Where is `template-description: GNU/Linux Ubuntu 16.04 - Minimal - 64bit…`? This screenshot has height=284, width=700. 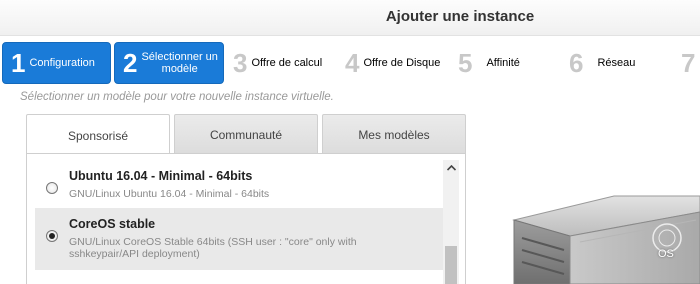
template-description: GNU/Linux Ubuntu 16.04 - Minimal - 64bit… is located at coordinates (169, 194).